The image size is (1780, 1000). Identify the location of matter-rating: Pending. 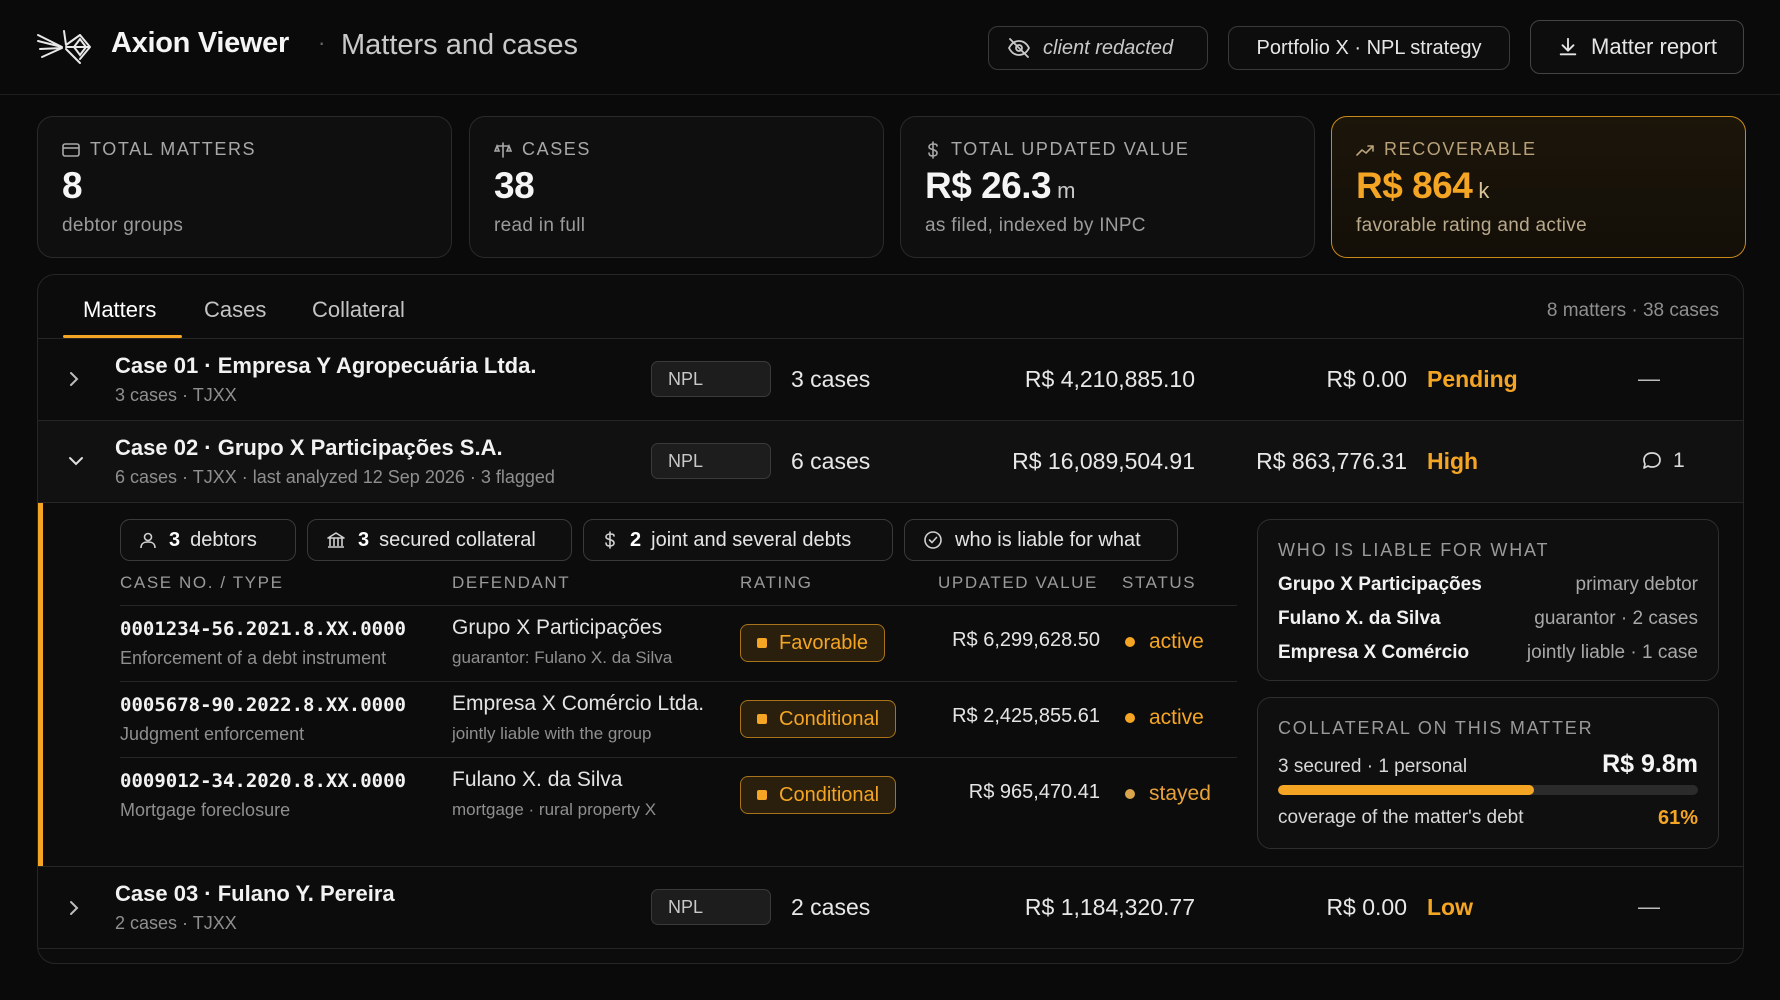
(1472, 379).